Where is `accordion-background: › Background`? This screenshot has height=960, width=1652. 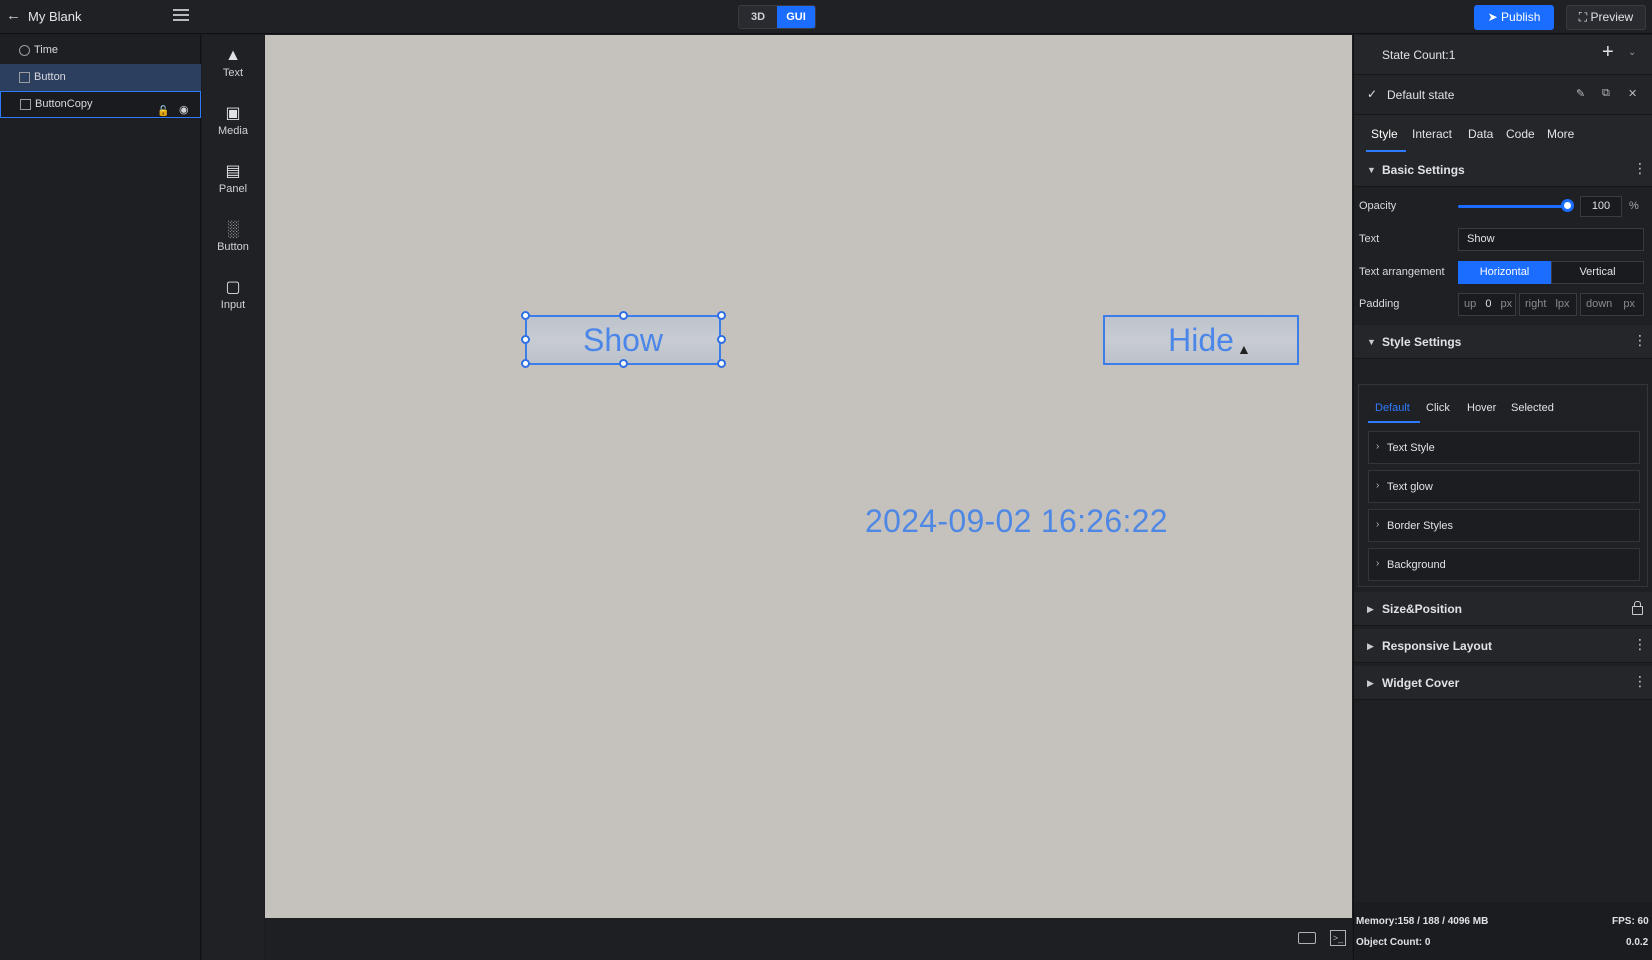
accordion-background: › Background is located at coordinates (1504, 564).